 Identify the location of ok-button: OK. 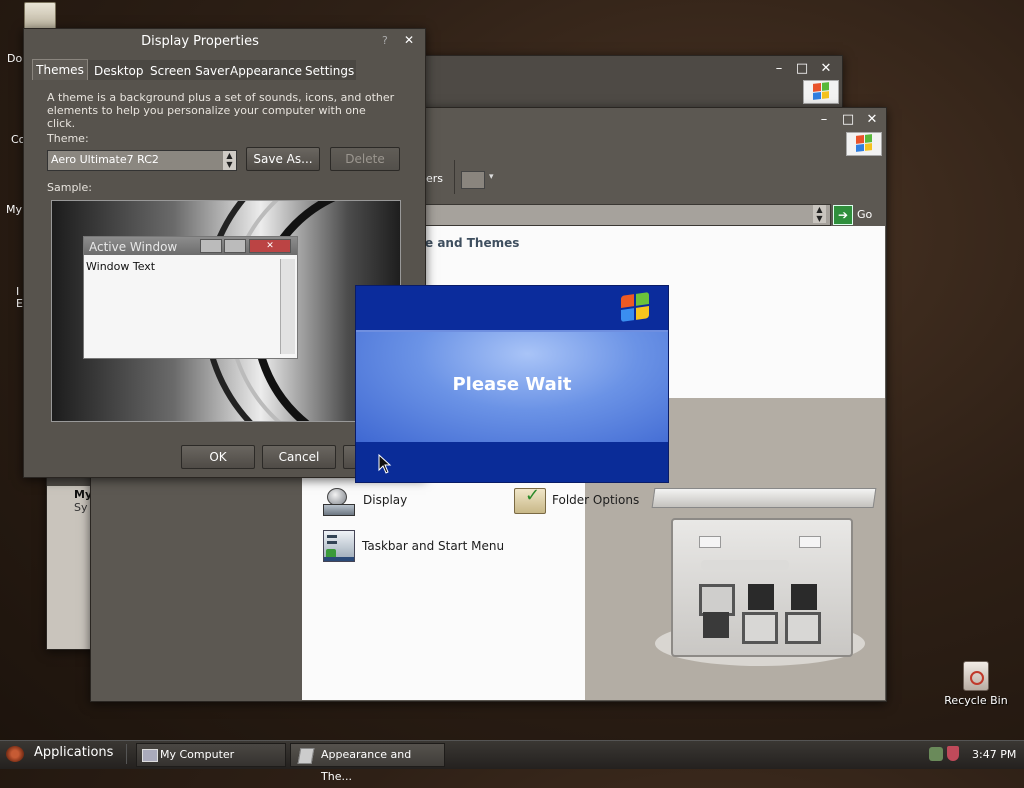
(218, 457).